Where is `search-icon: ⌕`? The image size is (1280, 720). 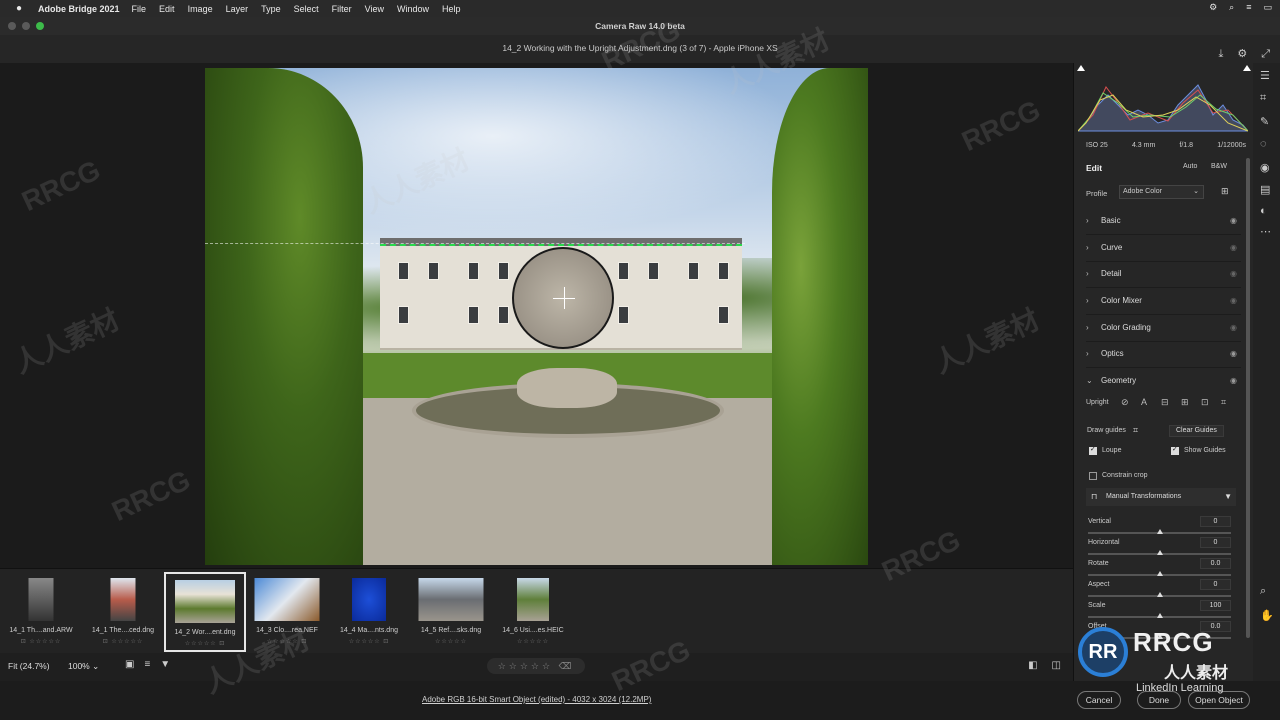
search-icon: ⌕ is located at coordinates (1231, 7).